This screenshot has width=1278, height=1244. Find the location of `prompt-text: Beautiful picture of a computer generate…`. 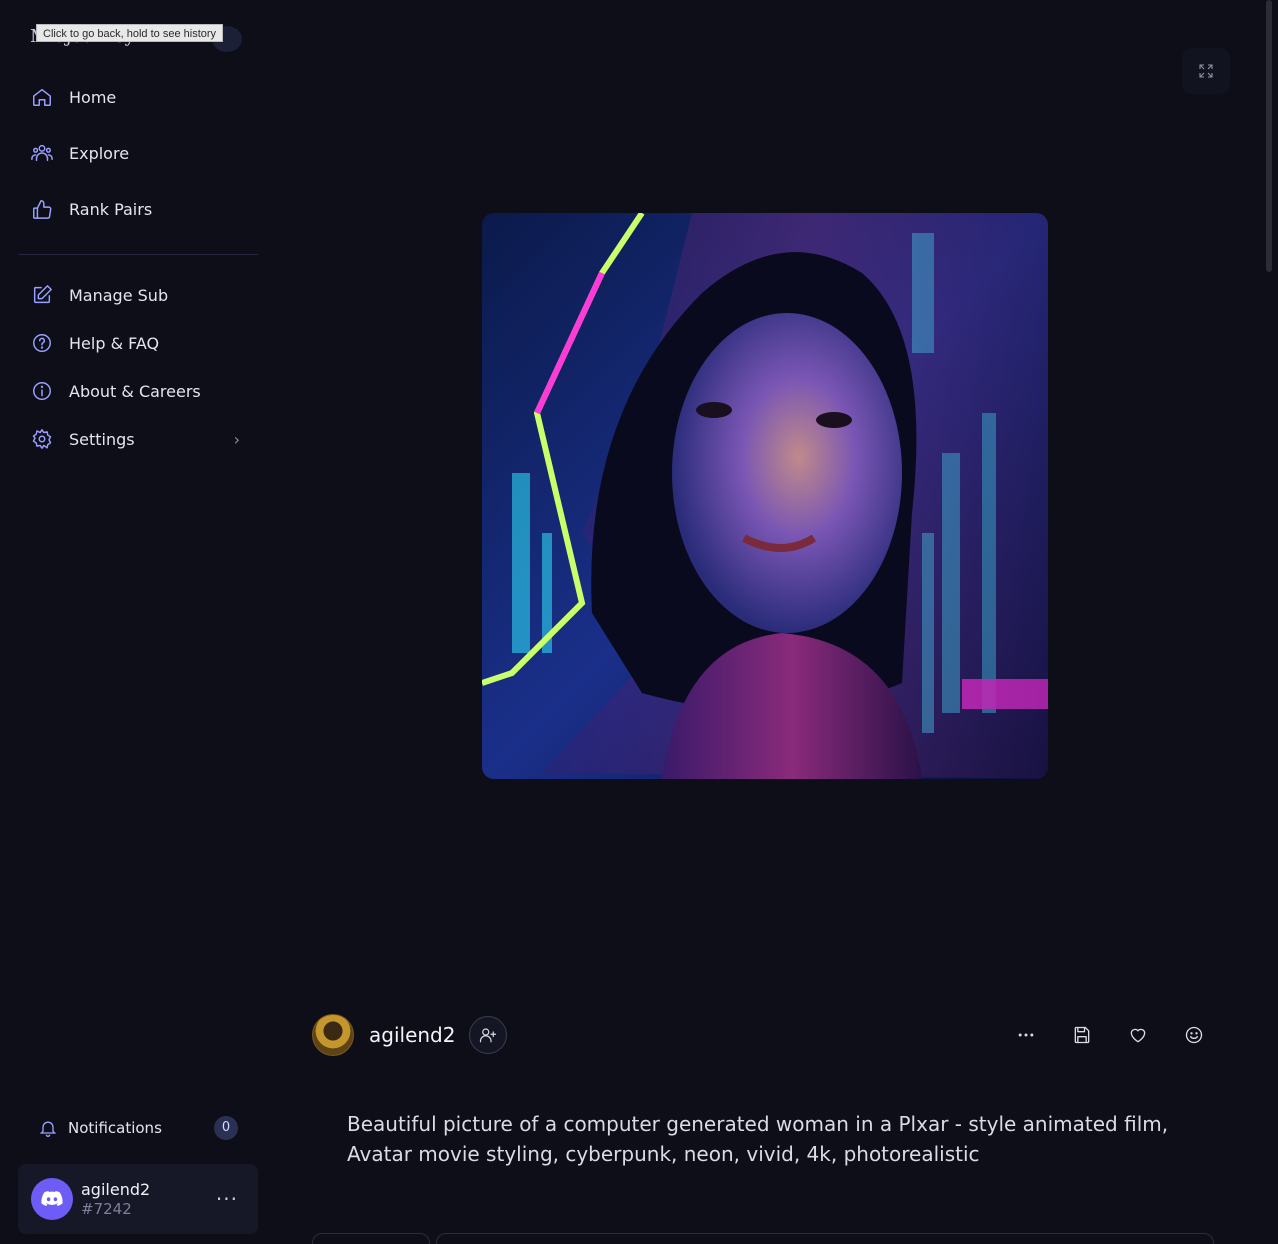

prompt-text: Beautiful picture of a computer generate… is located at coordinates (758, 1139).